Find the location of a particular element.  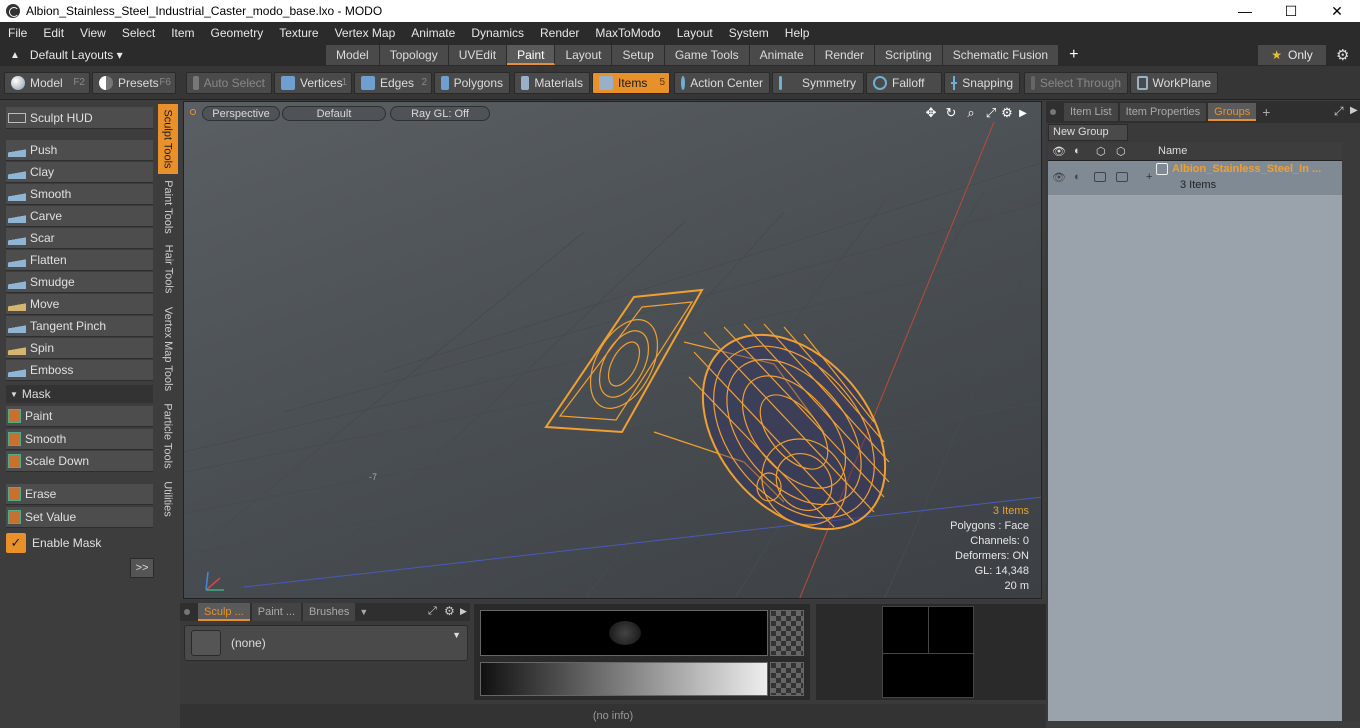

expand-icon: + is located at coordinates (1149, 177).